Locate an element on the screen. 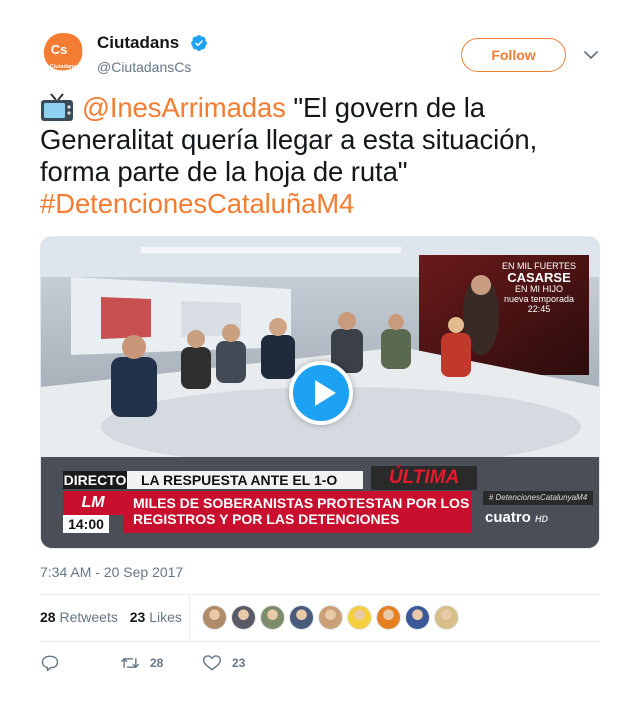 The height and width of the screenshot is (703, 640). overlay-directo: DIRECTO is located at coordinates (95, 480).